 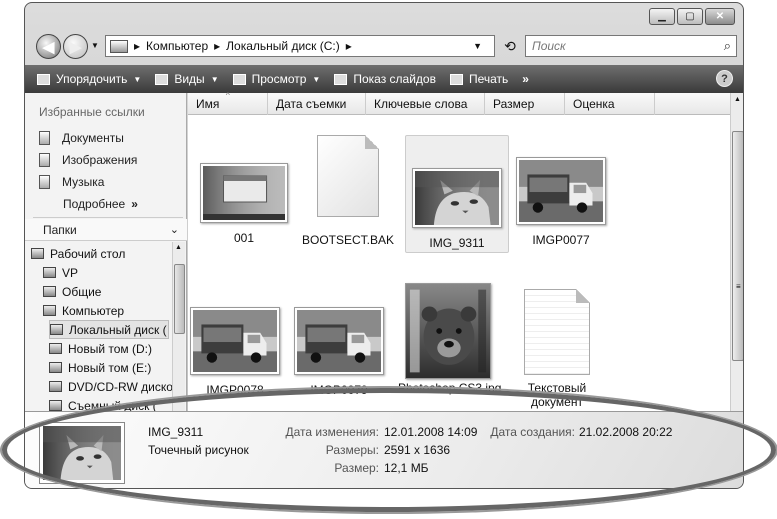 What do you see at coordinates (106, 230) in the screenshot?
I see `folders-header: Папки ⌄` at bounding box center [106, 230].